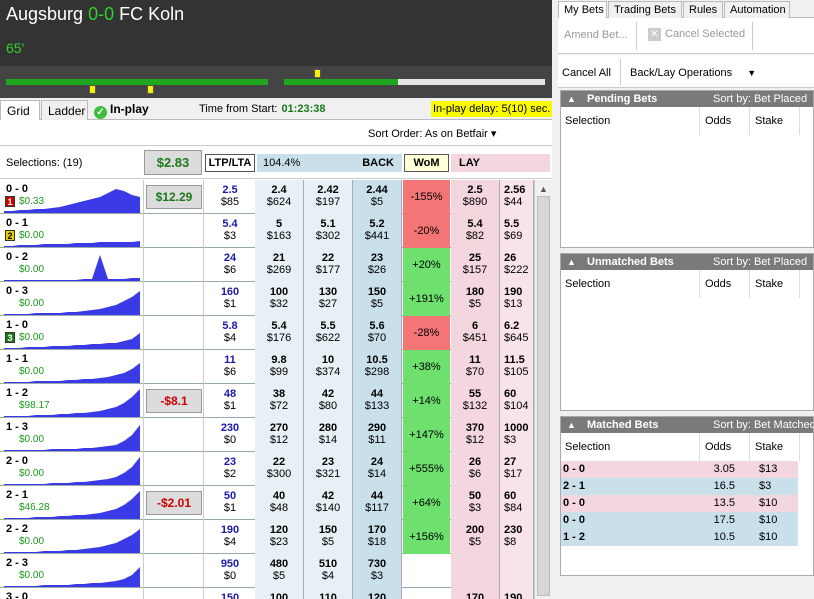 Image resolution: width=814 pixels, height=599 pixels. I want to click on lay-price-best: 50 $3, so click(475, 503).